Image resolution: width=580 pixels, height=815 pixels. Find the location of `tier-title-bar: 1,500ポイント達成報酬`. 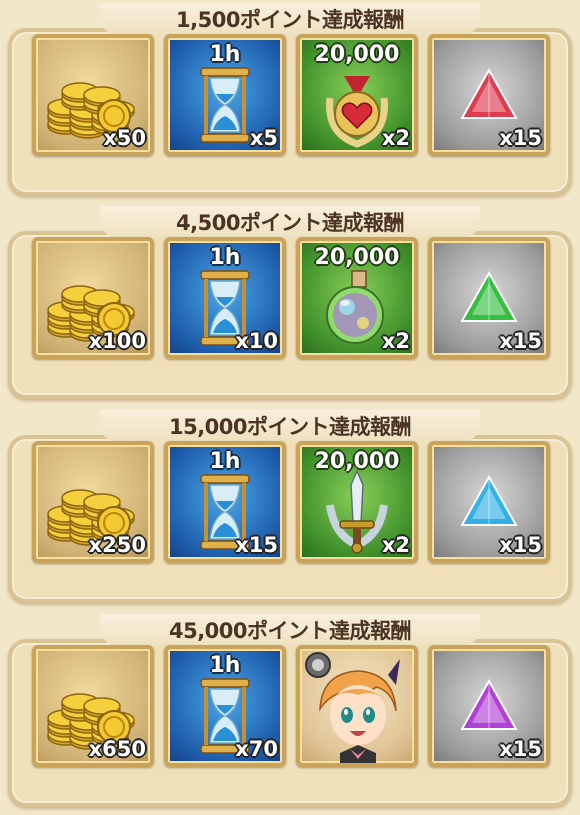

tier-title-bar: 1,500ポイント達成報酬 is located at coordinates (290, 19).